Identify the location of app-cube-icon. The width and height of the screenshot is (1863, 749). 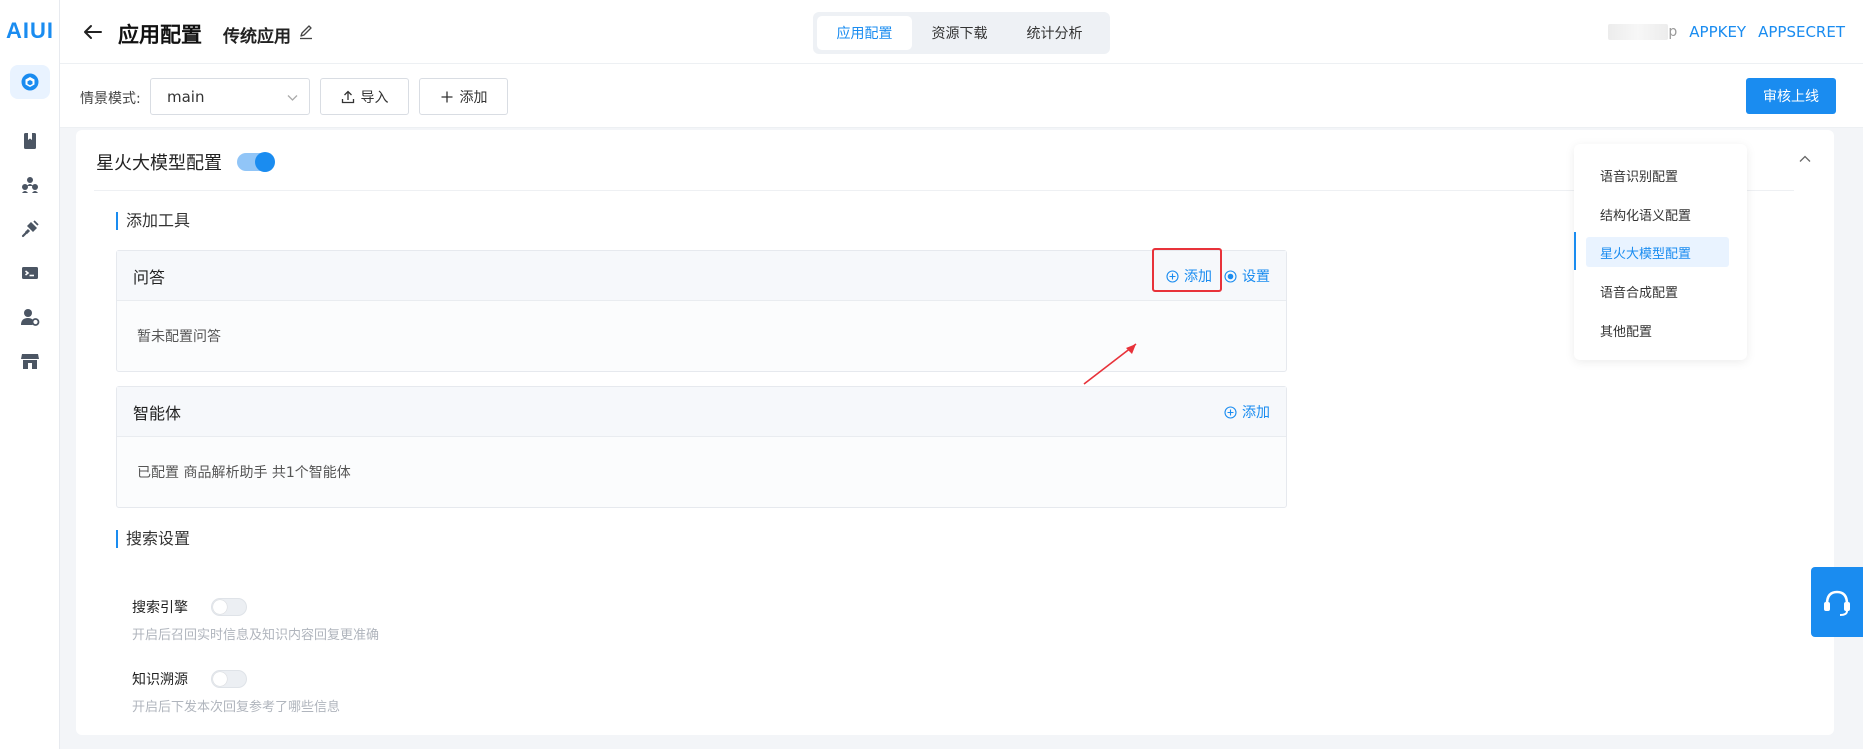
(30, 82).